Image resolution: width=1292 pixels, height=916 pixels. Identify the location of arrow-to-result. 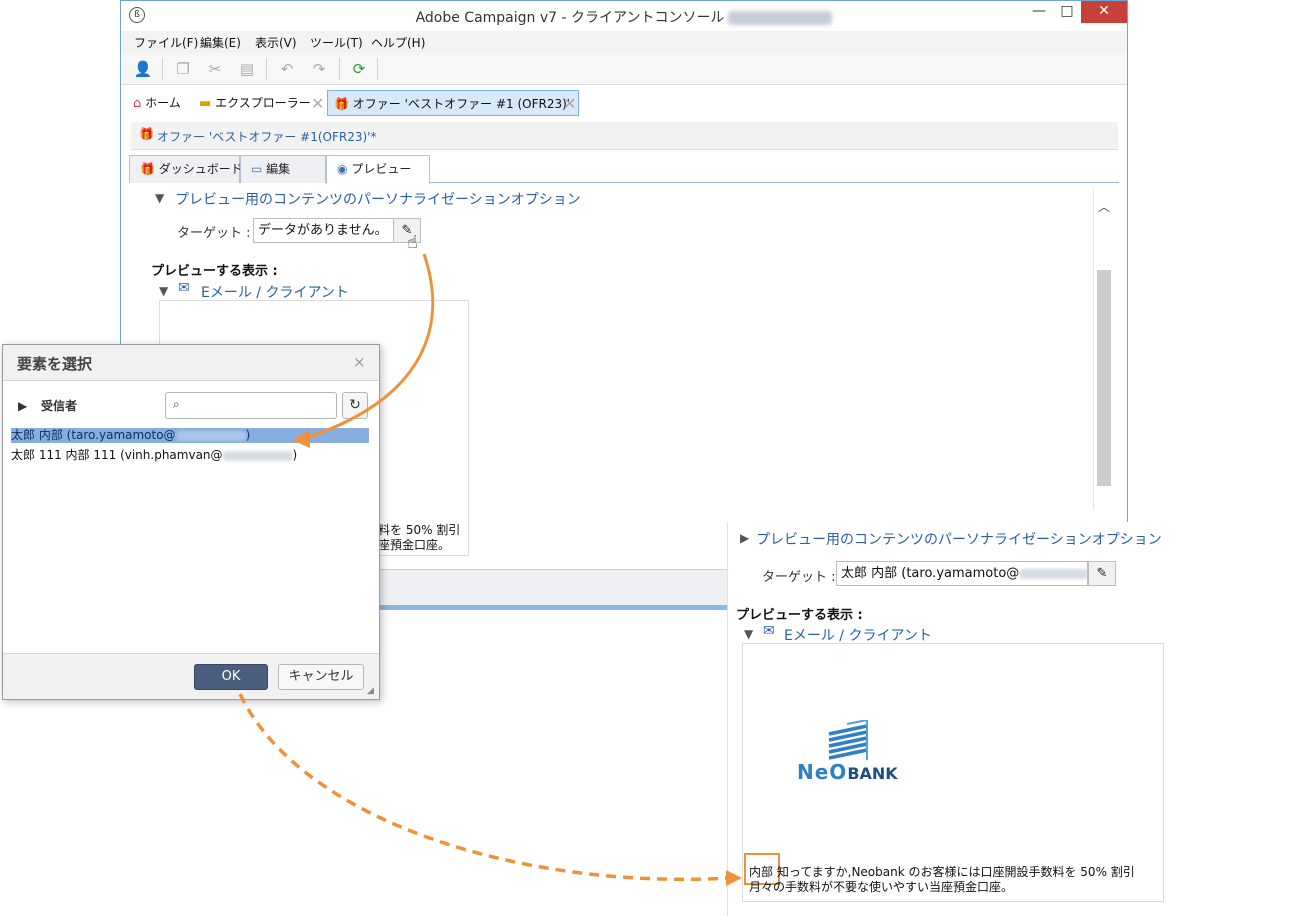
(484, 787).